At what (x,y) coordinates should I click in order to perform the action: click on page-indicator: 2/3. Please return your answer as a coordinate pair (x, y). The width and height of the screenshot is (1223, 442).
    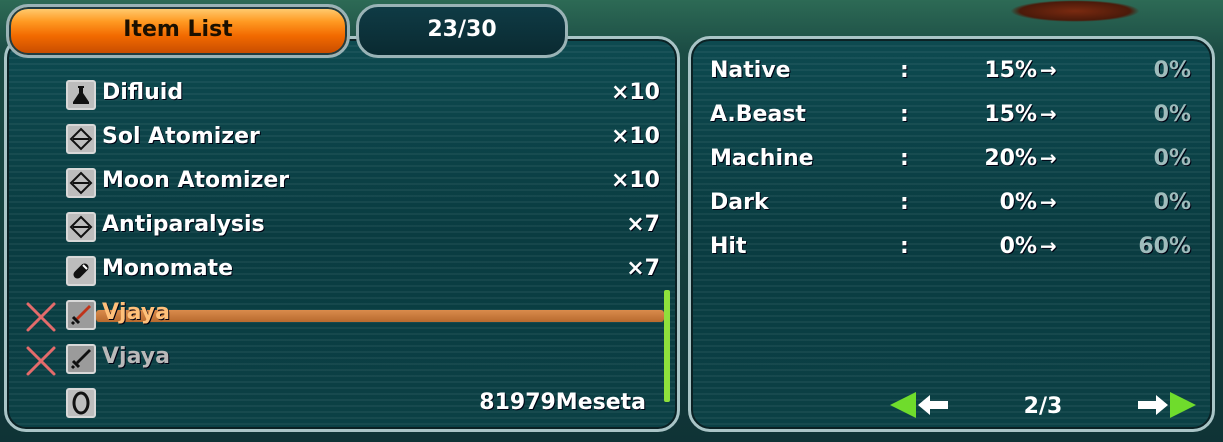
    Looking at the image, I should click on (1043, 406).